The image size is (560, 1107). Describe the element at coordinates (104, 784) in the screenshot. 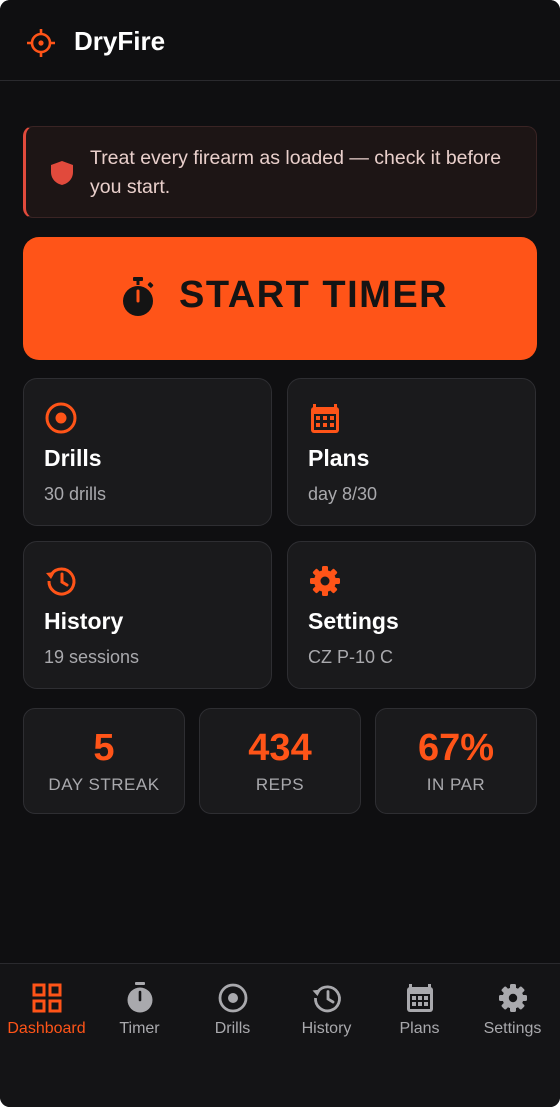

I see `stat-label: DAY STREAK` at that location.